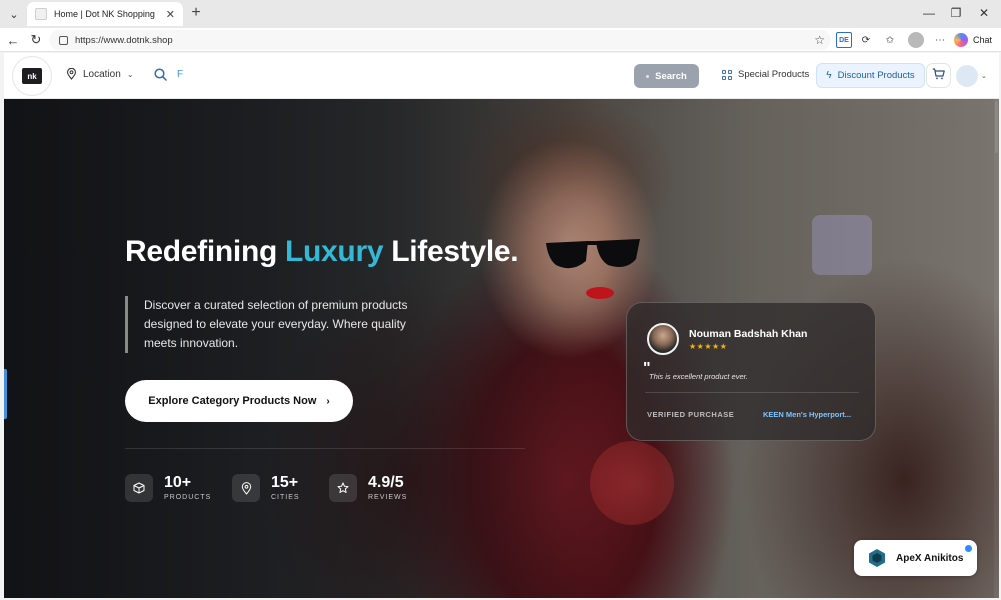  Describe the element at coordinates (160, 74) in the screenshot. I see `search-icon` at that location.